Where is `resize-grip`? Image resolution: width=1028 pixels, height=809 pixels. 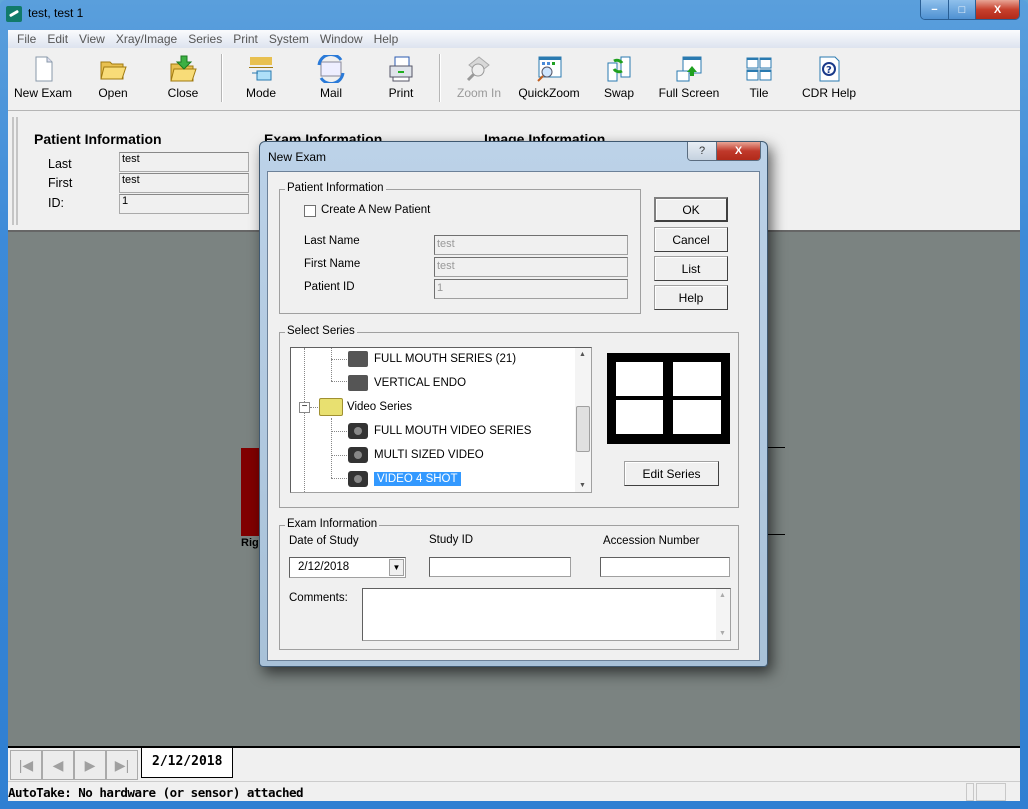
resize-grip is located at coordinates (1013, 792).